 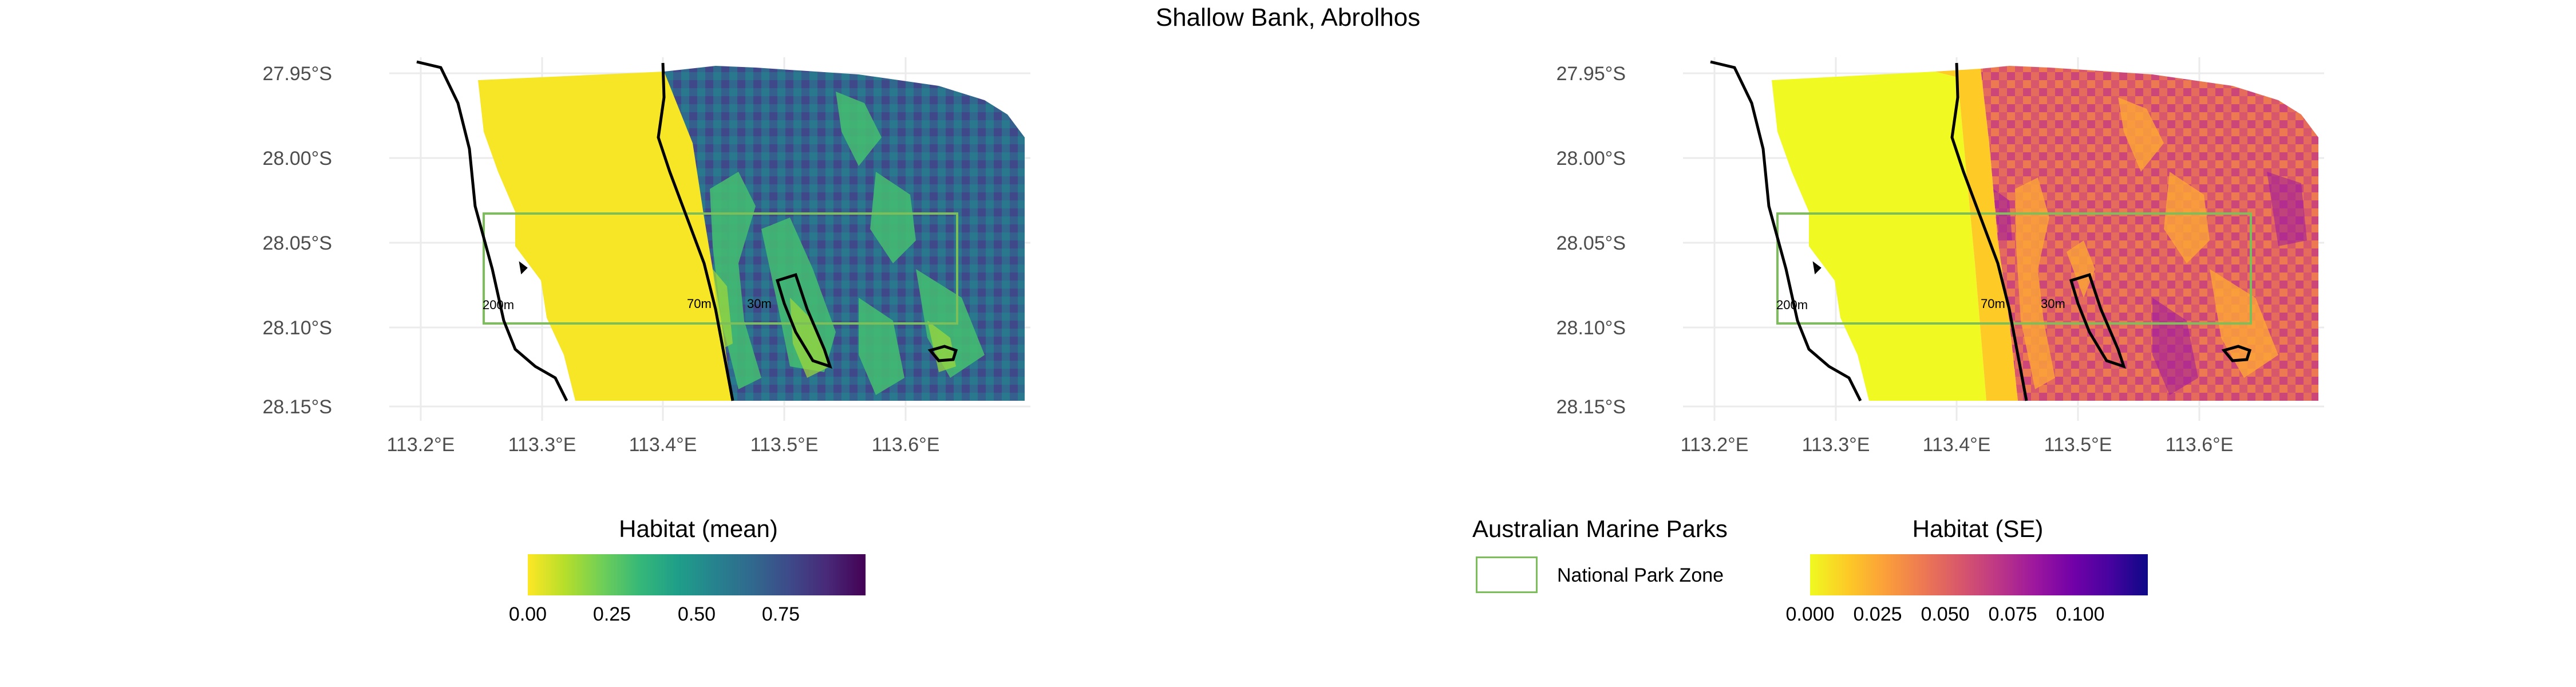 What do you see at coordinates (1810, 614) in the screenshot?
I see `legend-tick: 0.000` at bounding box center [1810, 614].